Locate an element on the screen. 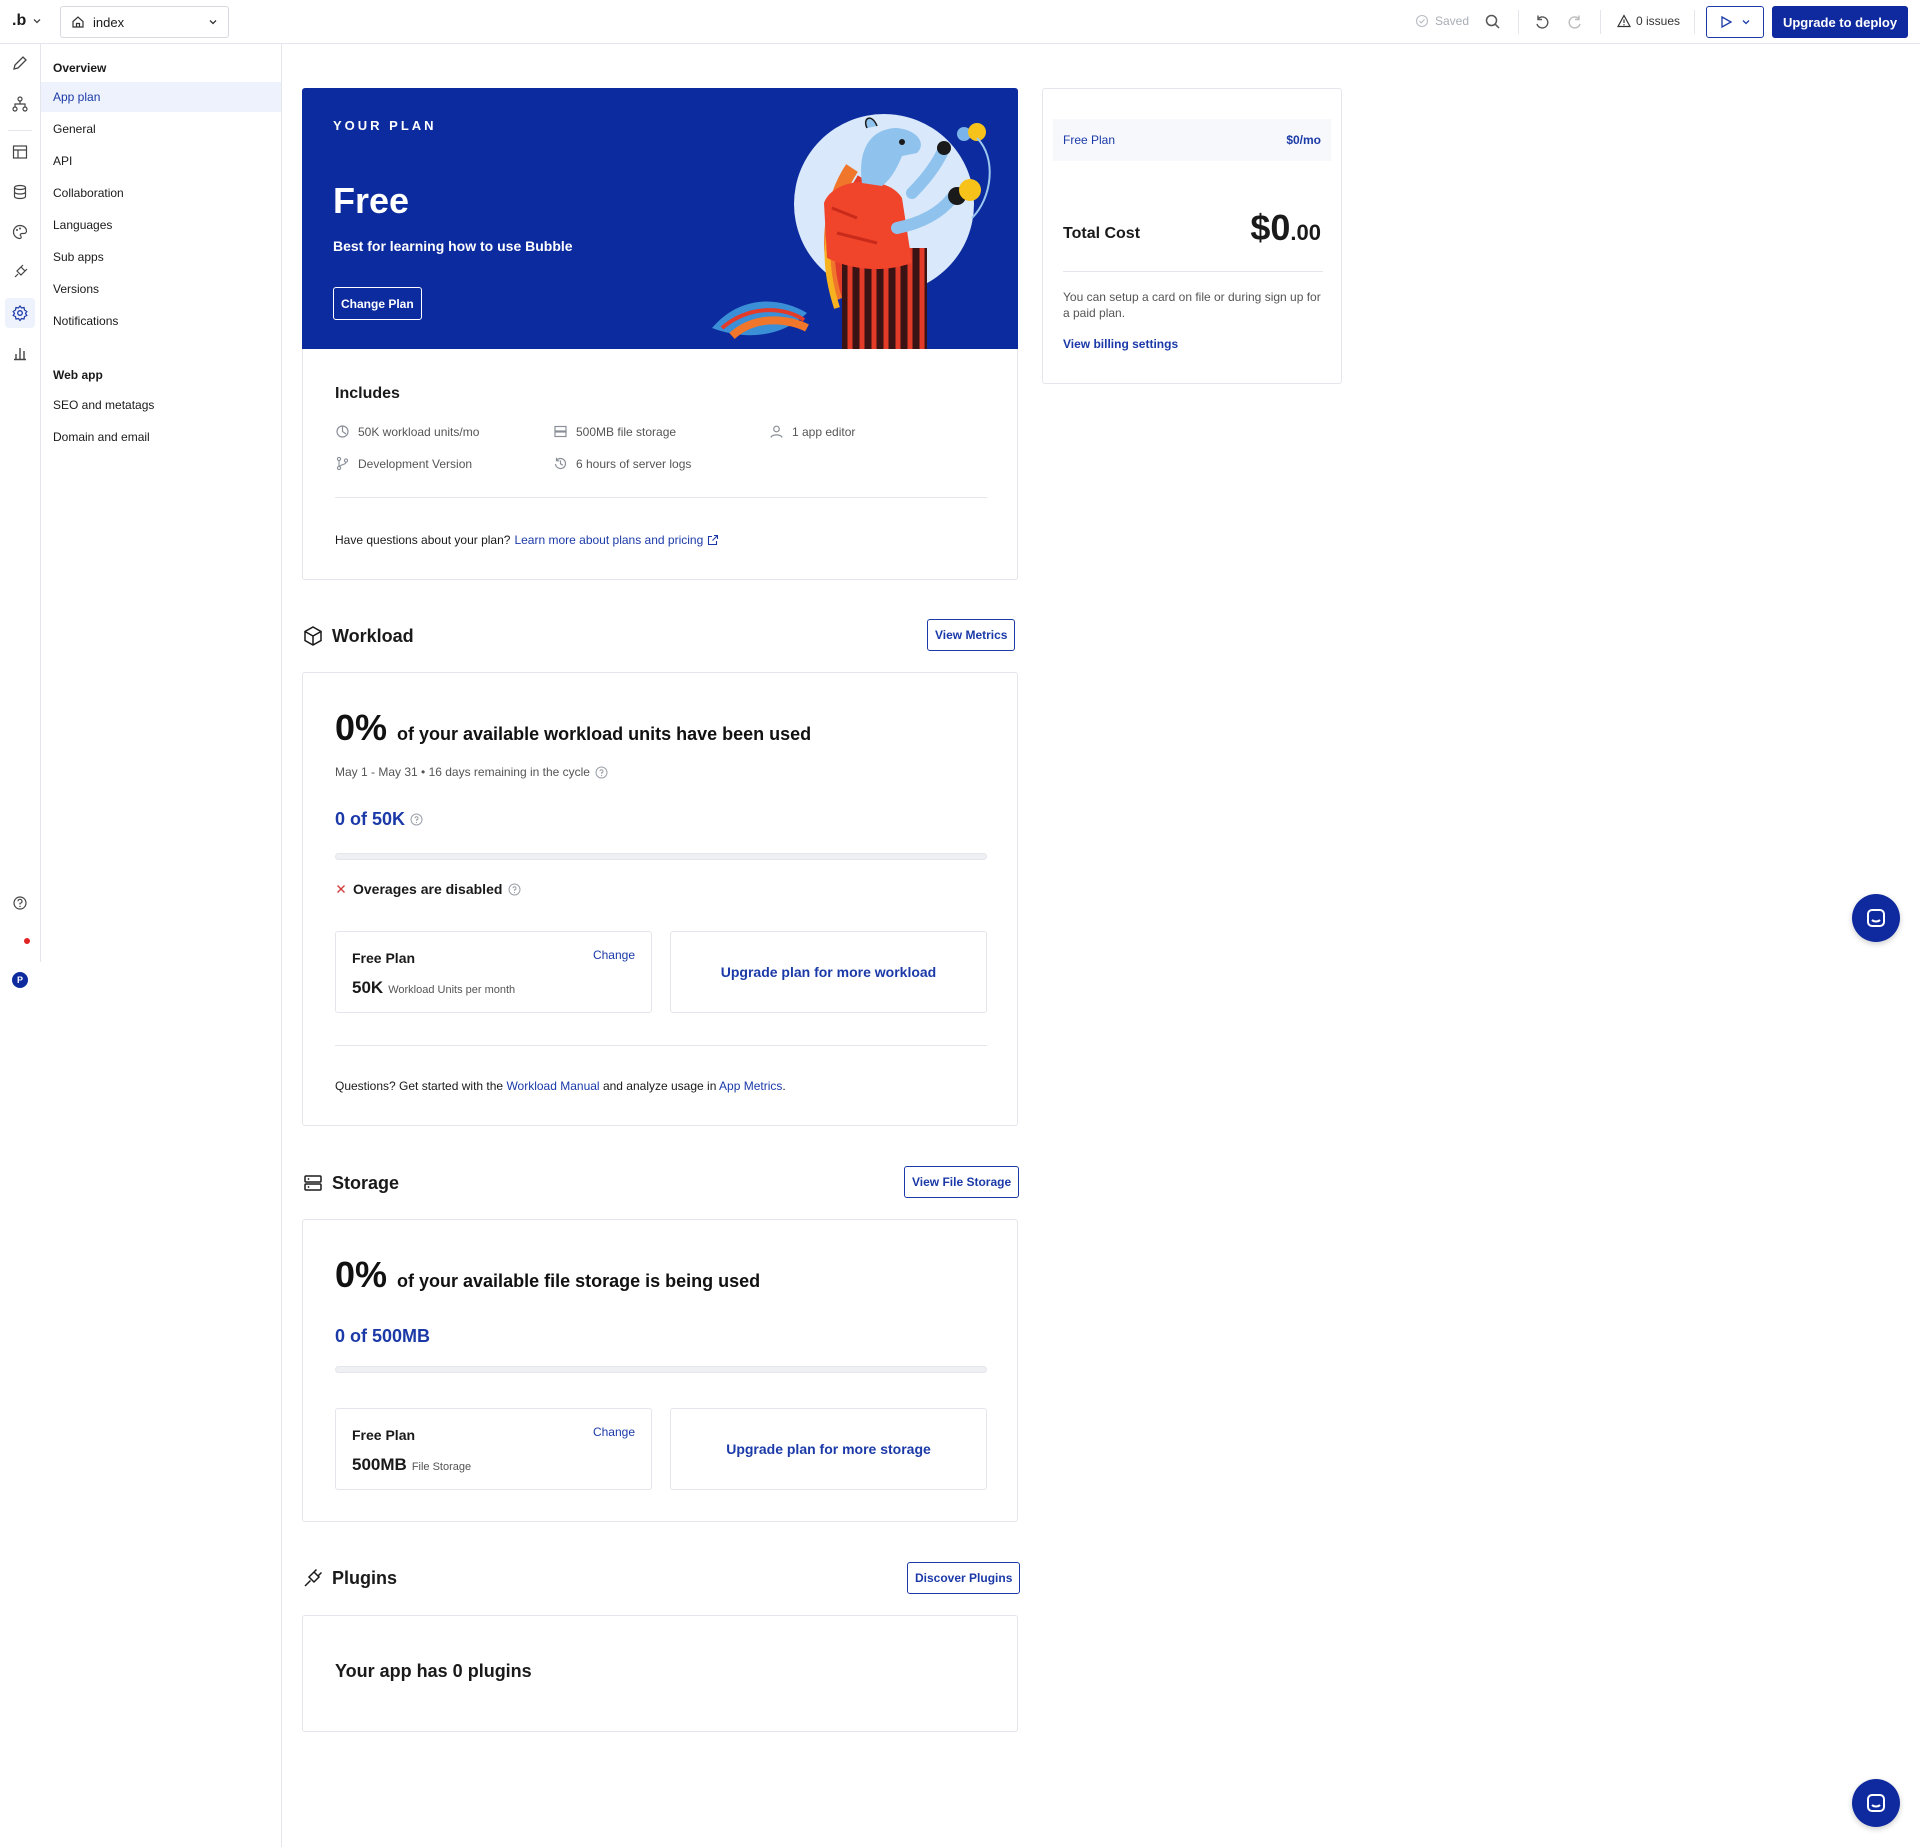  database-icon is located at coordinates (20, 192).